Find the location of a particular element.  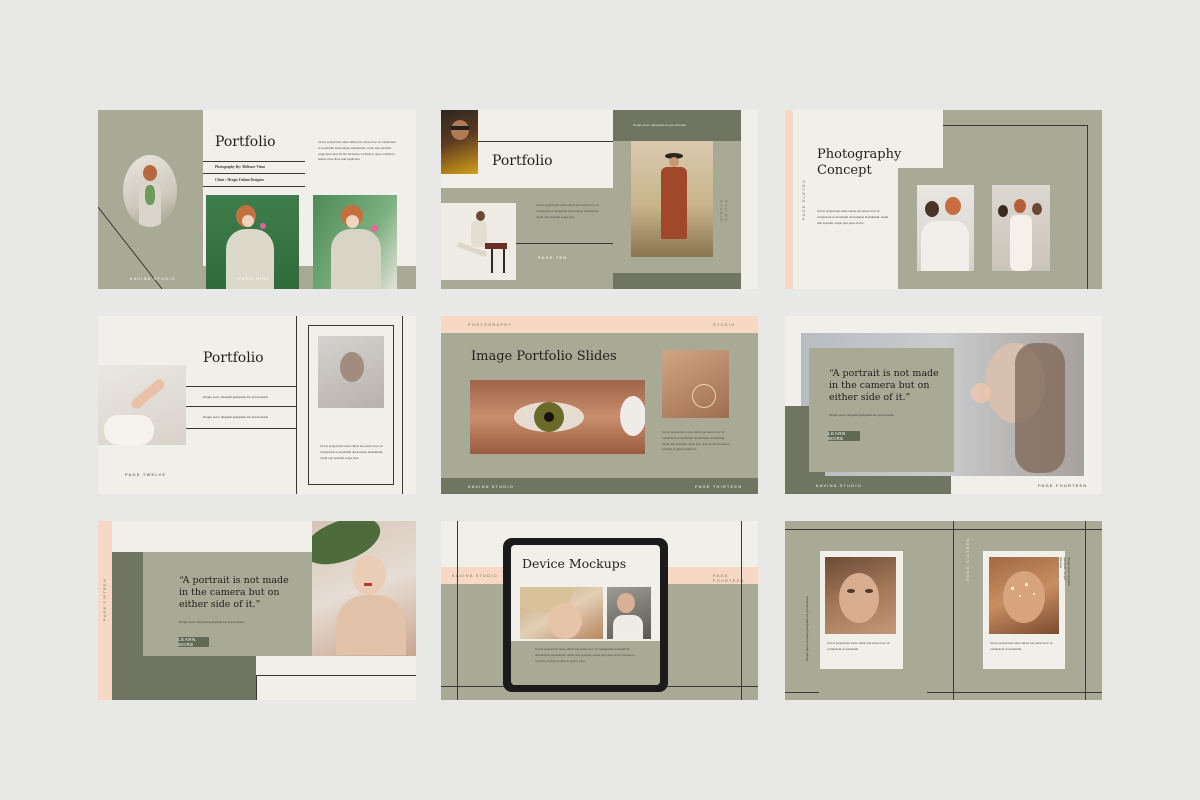

footer-right: PAGE FOURTEEN is located at coordinates (1063, 485).